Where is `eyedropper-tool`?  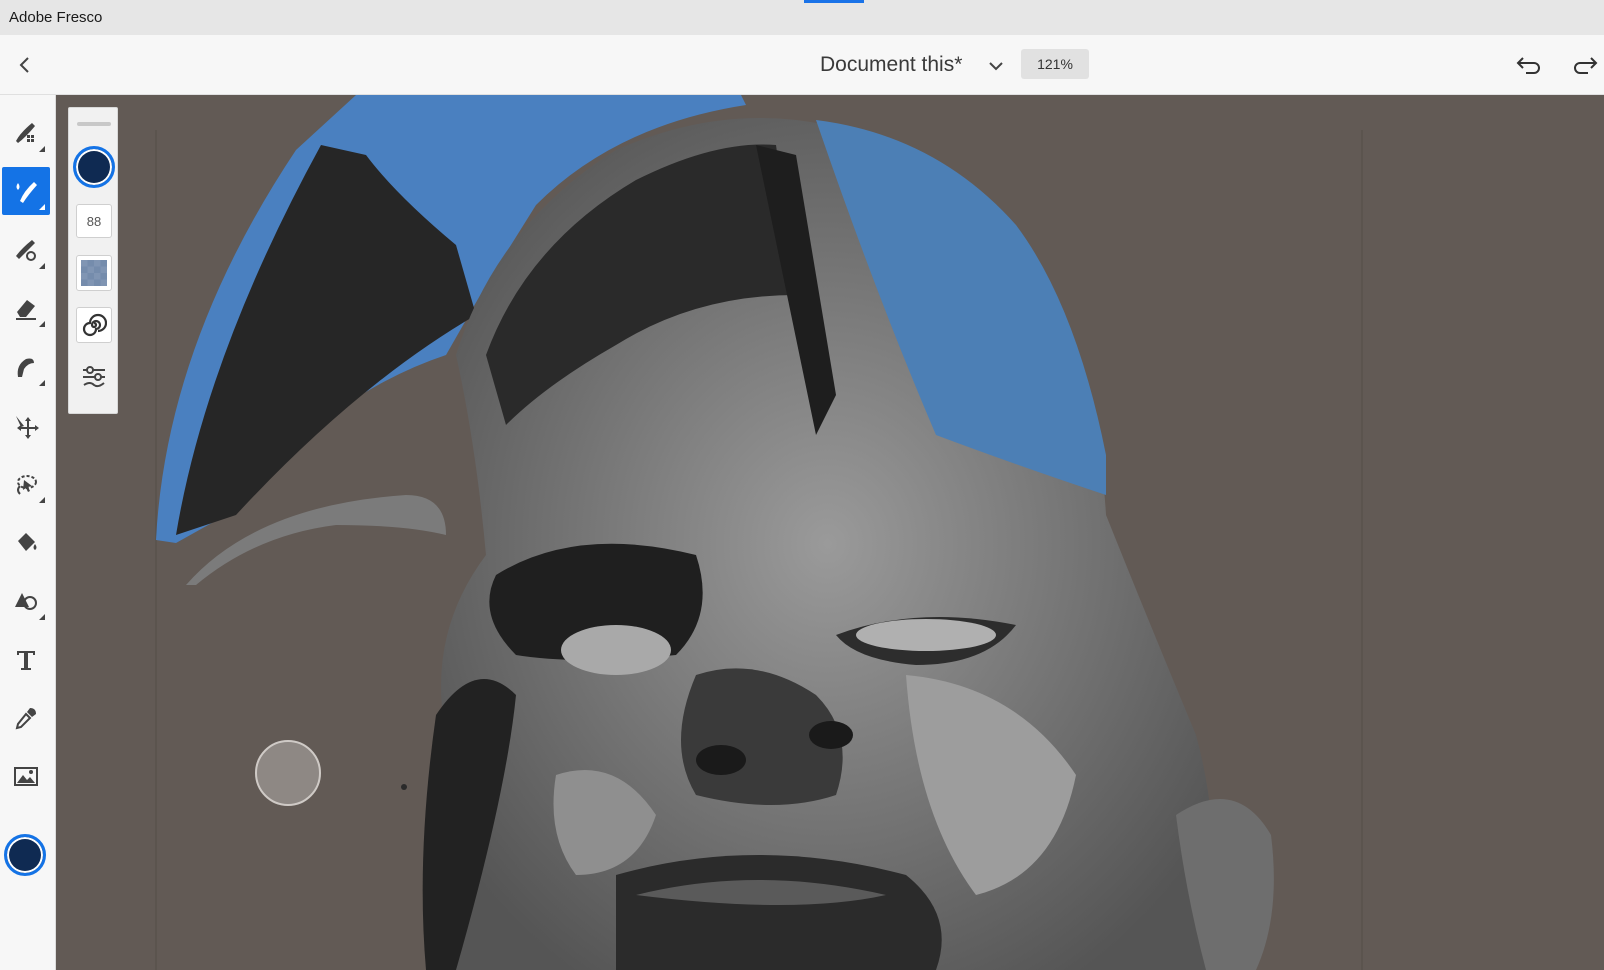
eyedropper-tool is located at coordinates (26, 718).